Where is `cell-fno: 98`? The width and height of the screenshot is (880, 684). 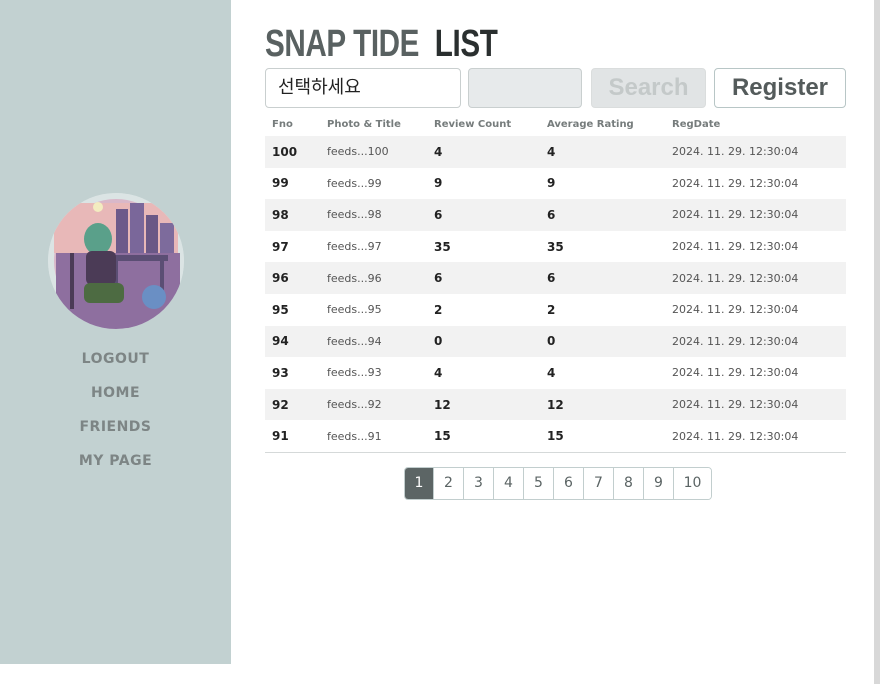 cell-fno: 98 is located at coordinates (280, 214).